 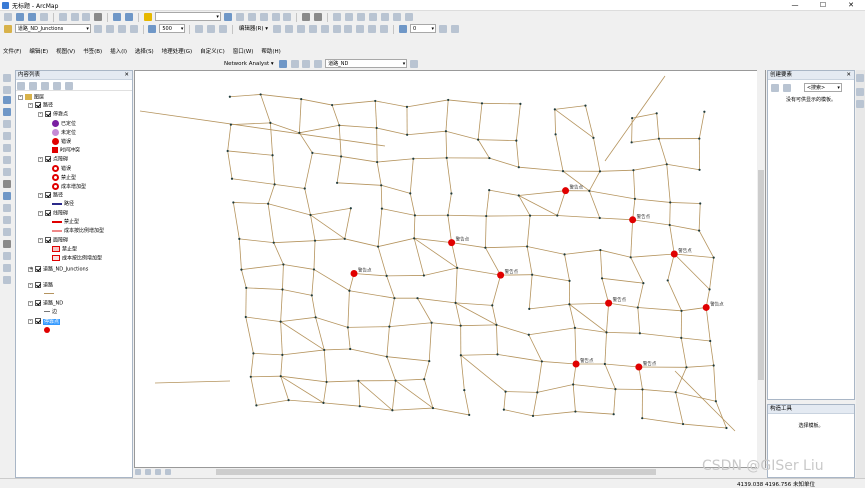 What do you see at coordinates (276, 17) in the screenshot?
I see `arctoolbox-icon` at bounding box center [276, 17].